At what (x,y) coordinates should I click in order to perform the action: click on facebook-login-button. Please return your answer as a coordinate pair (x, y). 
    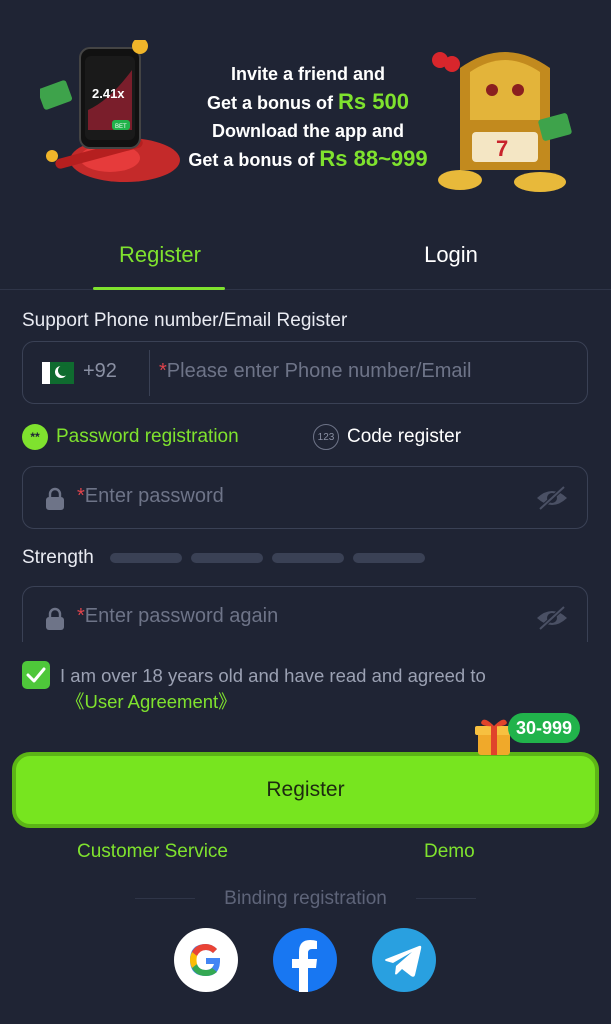
    Looking at the image, I should click on (305, 960).